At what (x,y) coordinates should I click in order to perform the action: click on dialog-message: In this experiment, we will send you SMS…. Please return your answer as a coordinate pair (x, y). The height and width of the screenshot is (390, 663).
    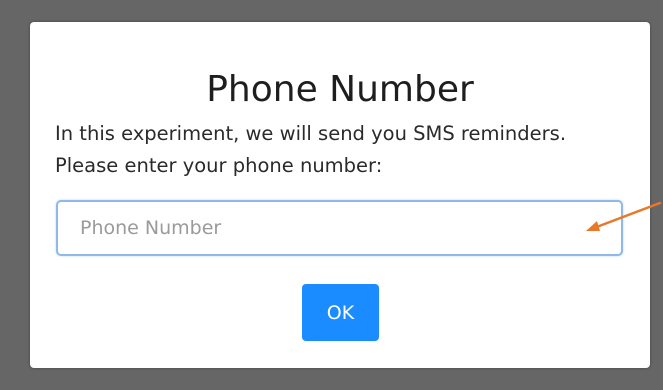
    Looking at the image, I should click on (311, 149).